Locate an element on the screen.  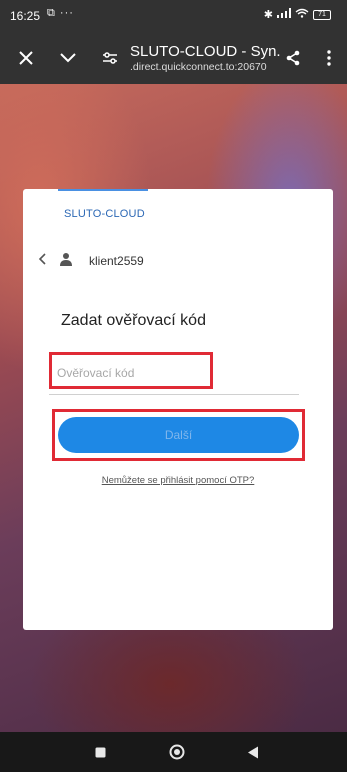
wifi-icon is located at coordinates (302, 14).